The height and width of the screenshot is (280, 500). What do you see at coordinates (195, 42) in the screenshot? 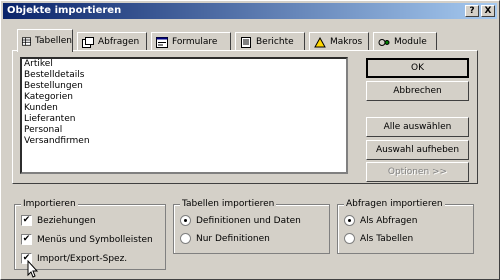
I see `tab-label: Formulare` at bounding box center [195, 42].